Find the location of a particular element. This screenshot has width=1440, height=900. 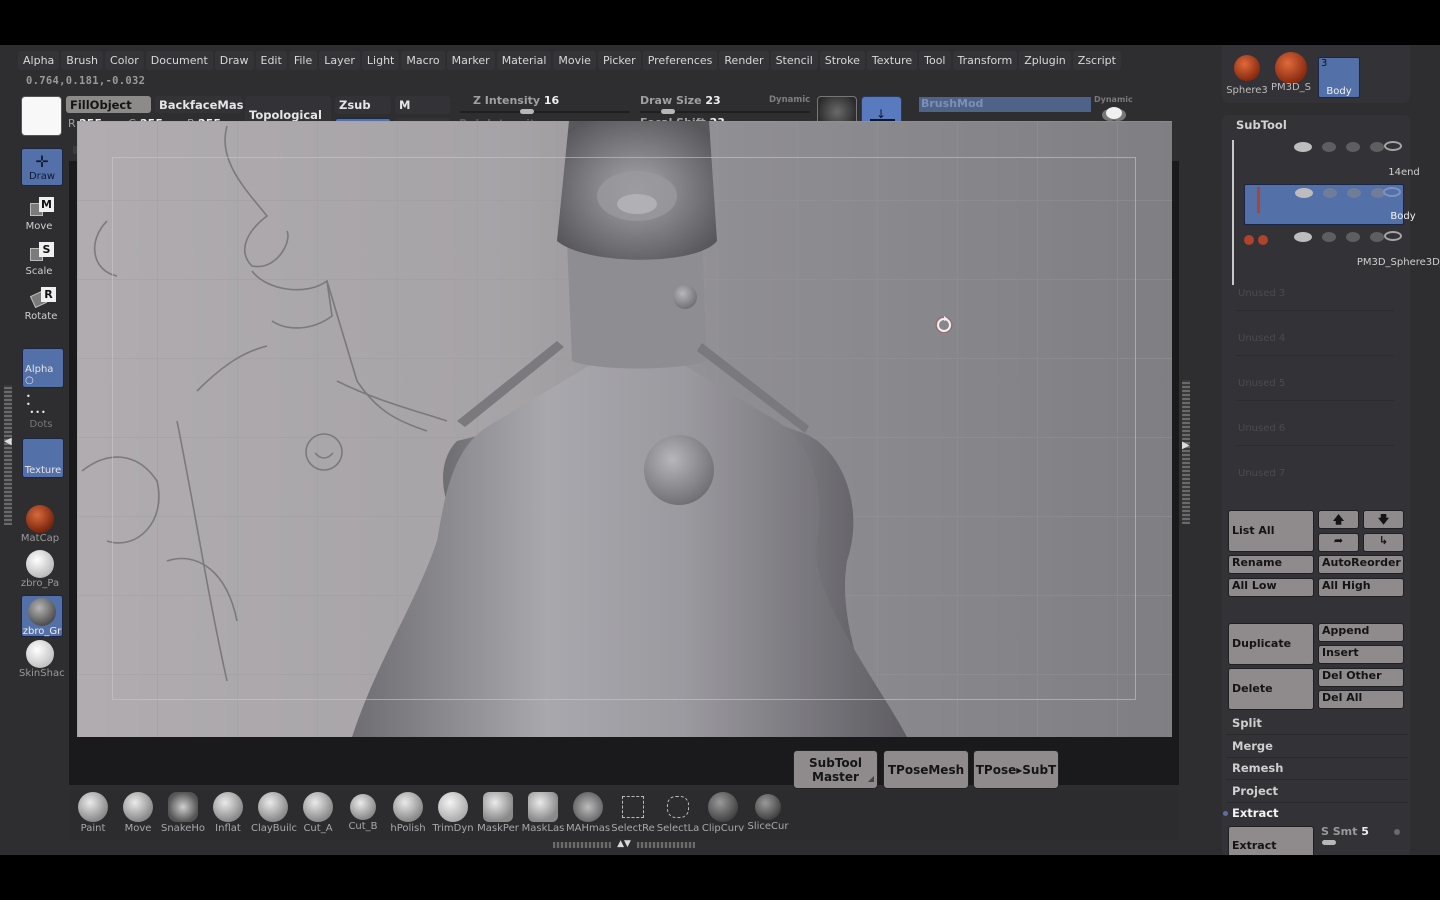

duplicate-button: Duplicate is located at coordinates (1271, 644).